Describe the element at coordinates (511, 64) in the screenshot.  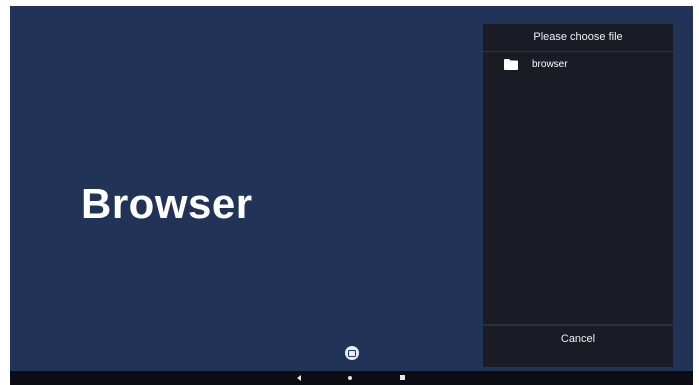
I see `folder-icon` at that location.